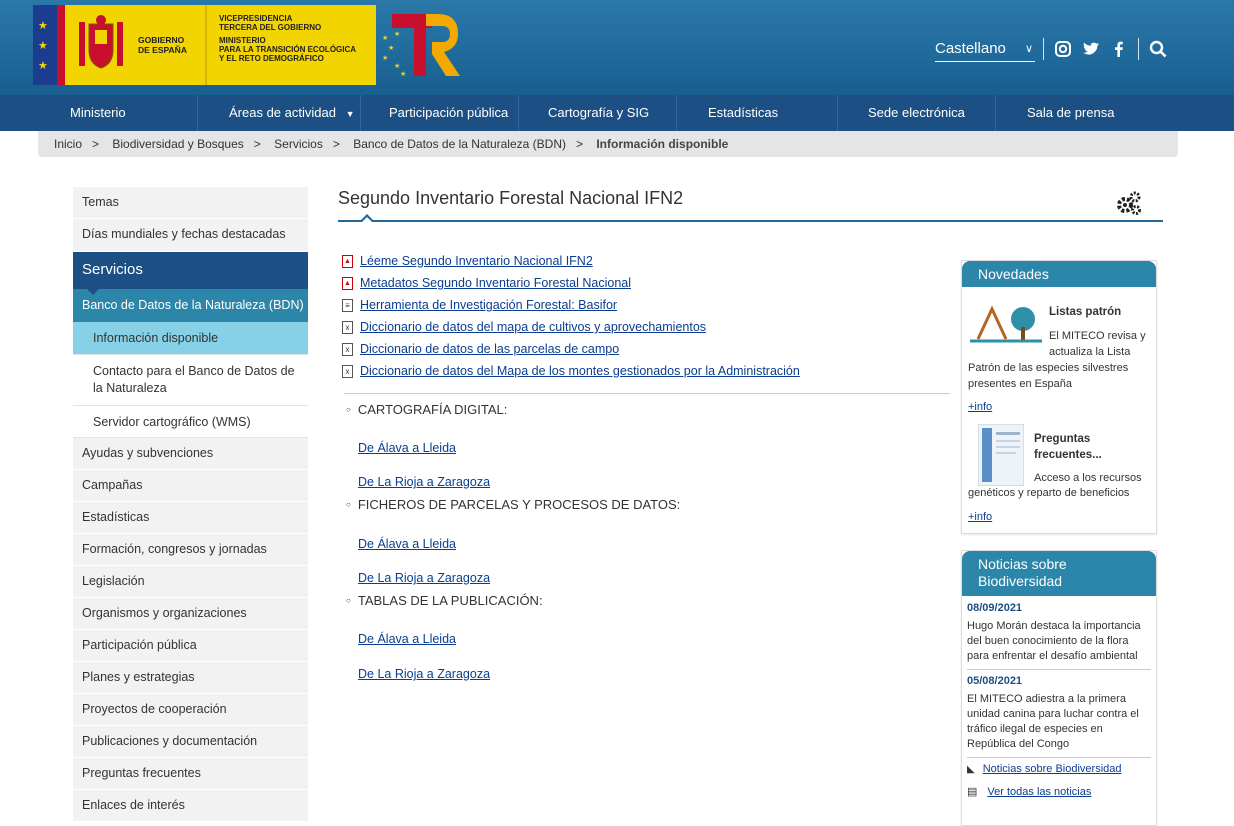 The width and height of the screenshot is (1234, 826). Describe the element at coordinates (190, 582) in the screenshot. I see `sidebar-item-legislacion: Legislación` at that location.